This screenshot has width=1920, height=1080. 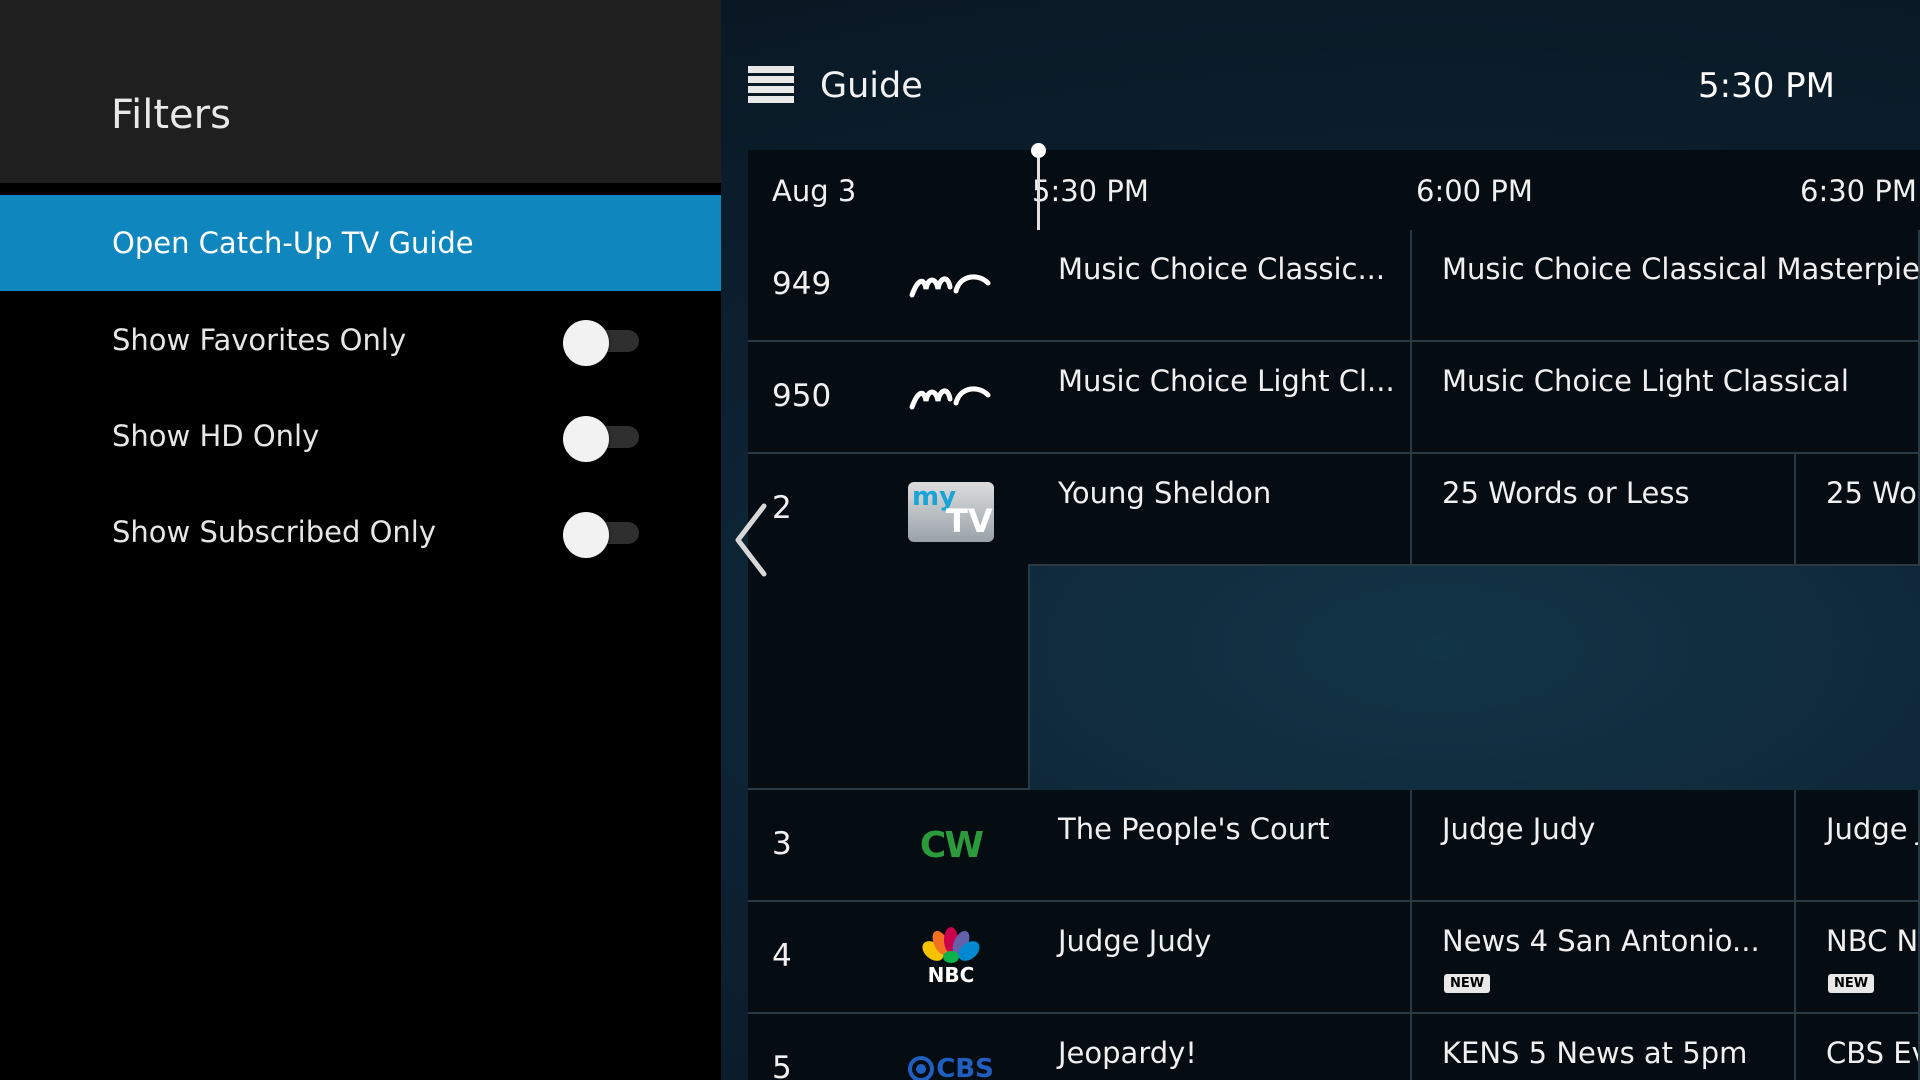 I want to click on cw-logo: CW, so click(x=951, y=845).